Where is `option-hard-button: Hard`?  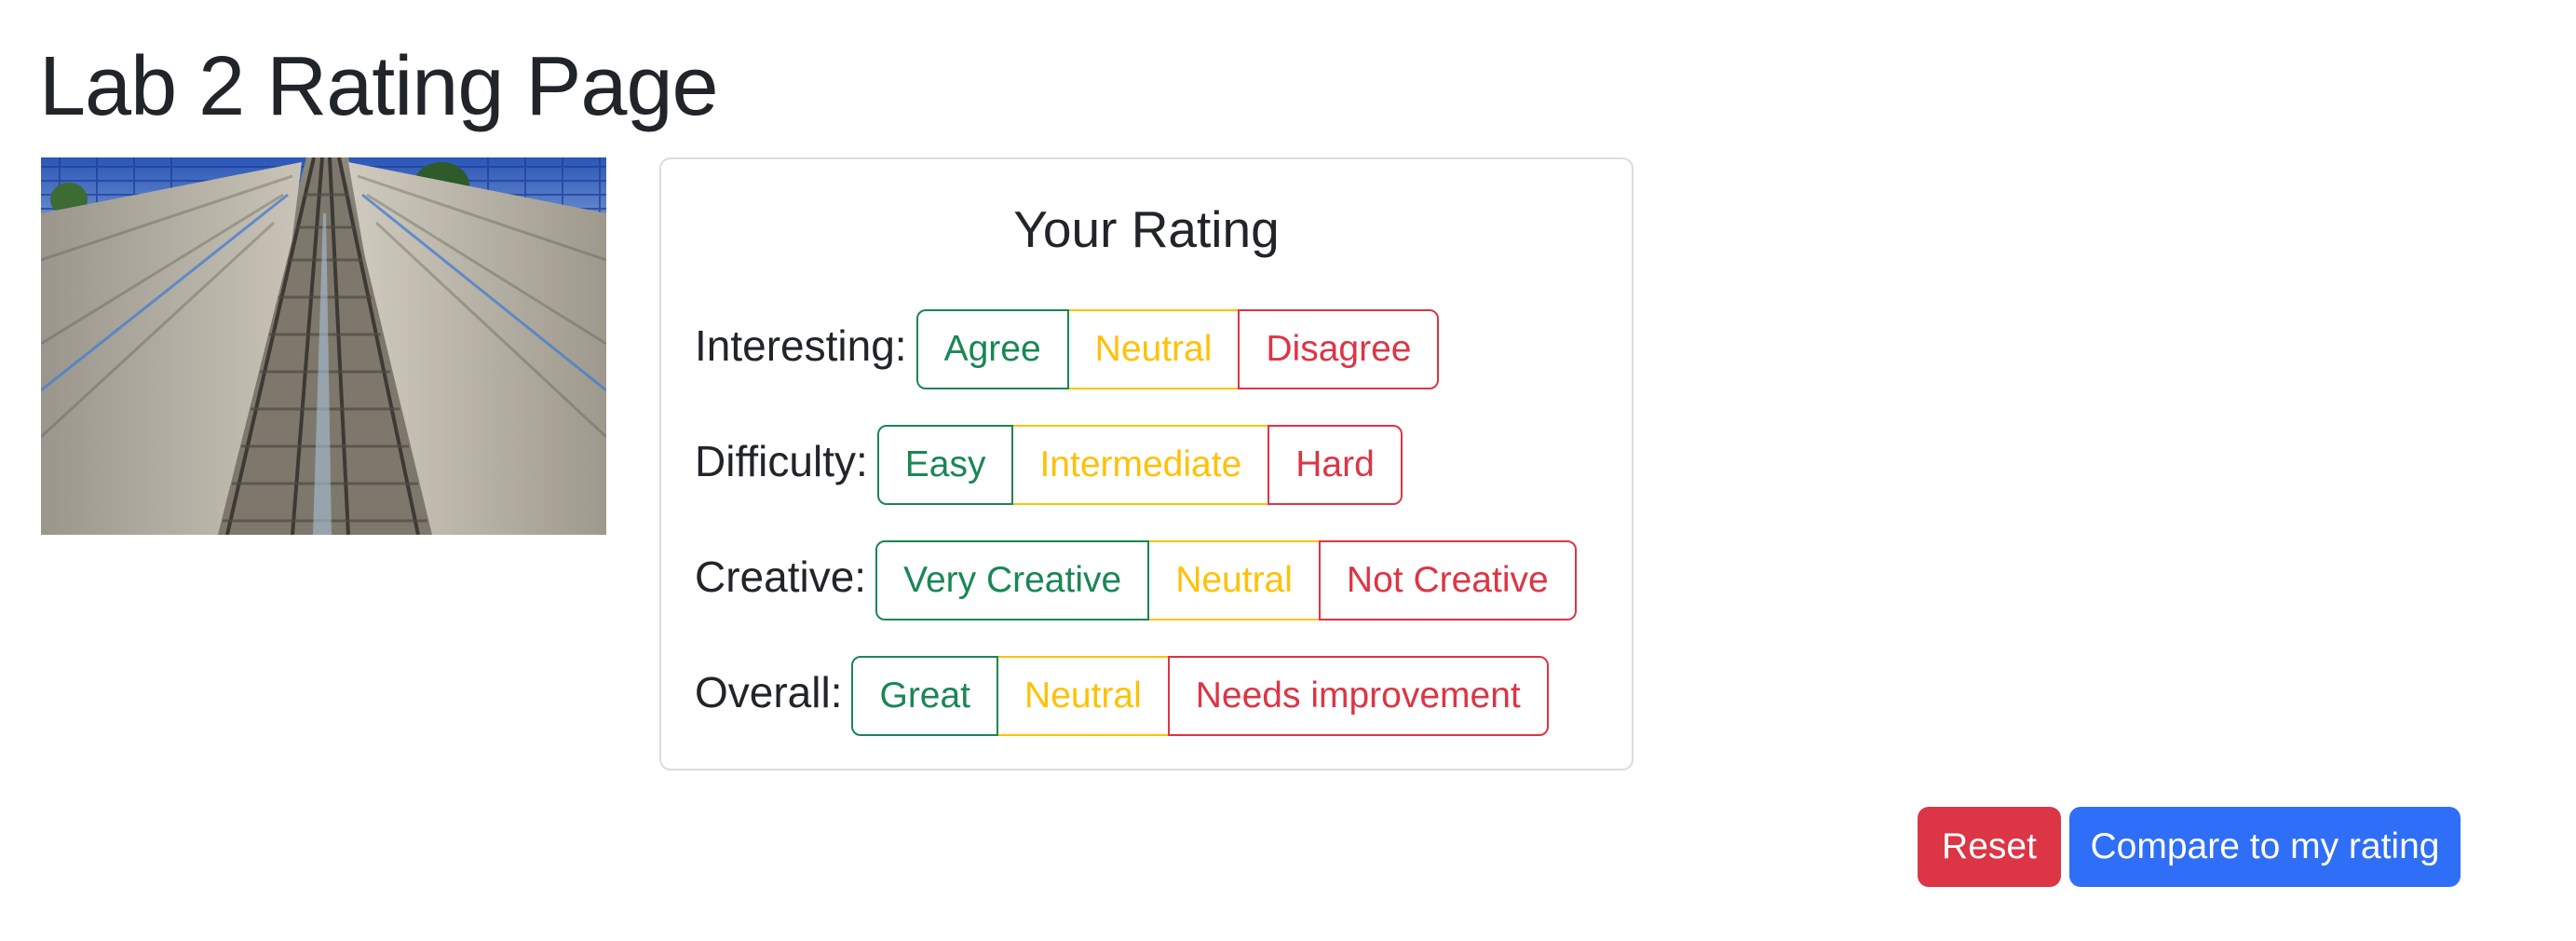
option-hard-button: Hard is located at coordinates (1335, 465).